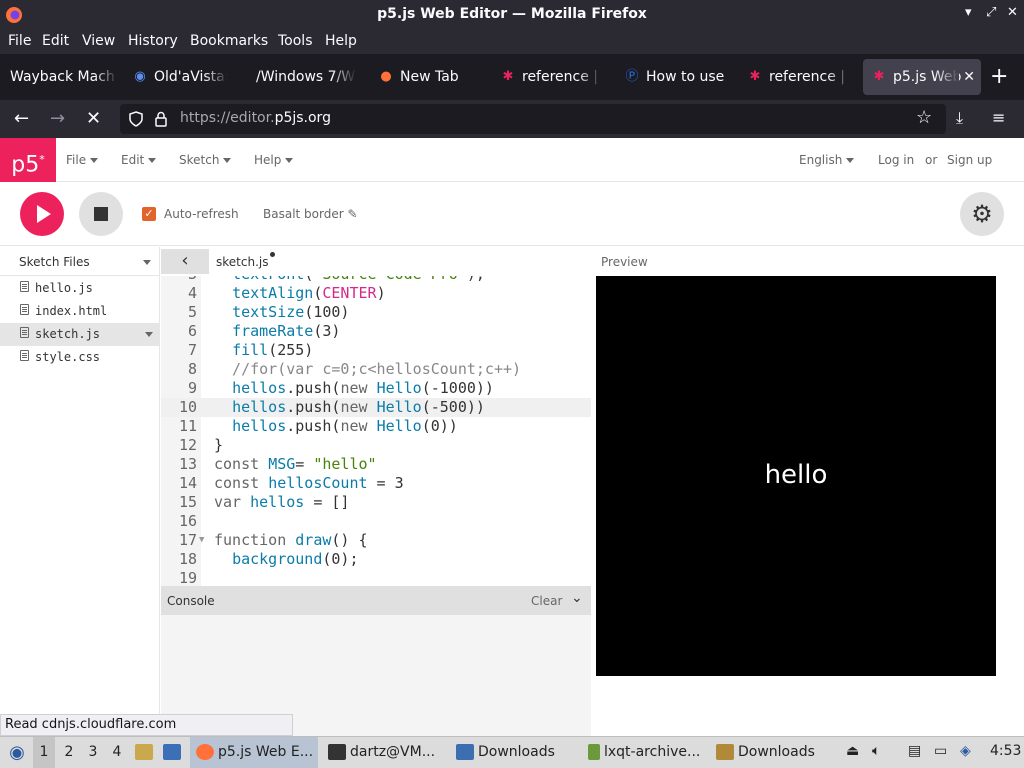 This screenshot has width=1024, height=768. I want to click on code-text: }, so click(218, 445).